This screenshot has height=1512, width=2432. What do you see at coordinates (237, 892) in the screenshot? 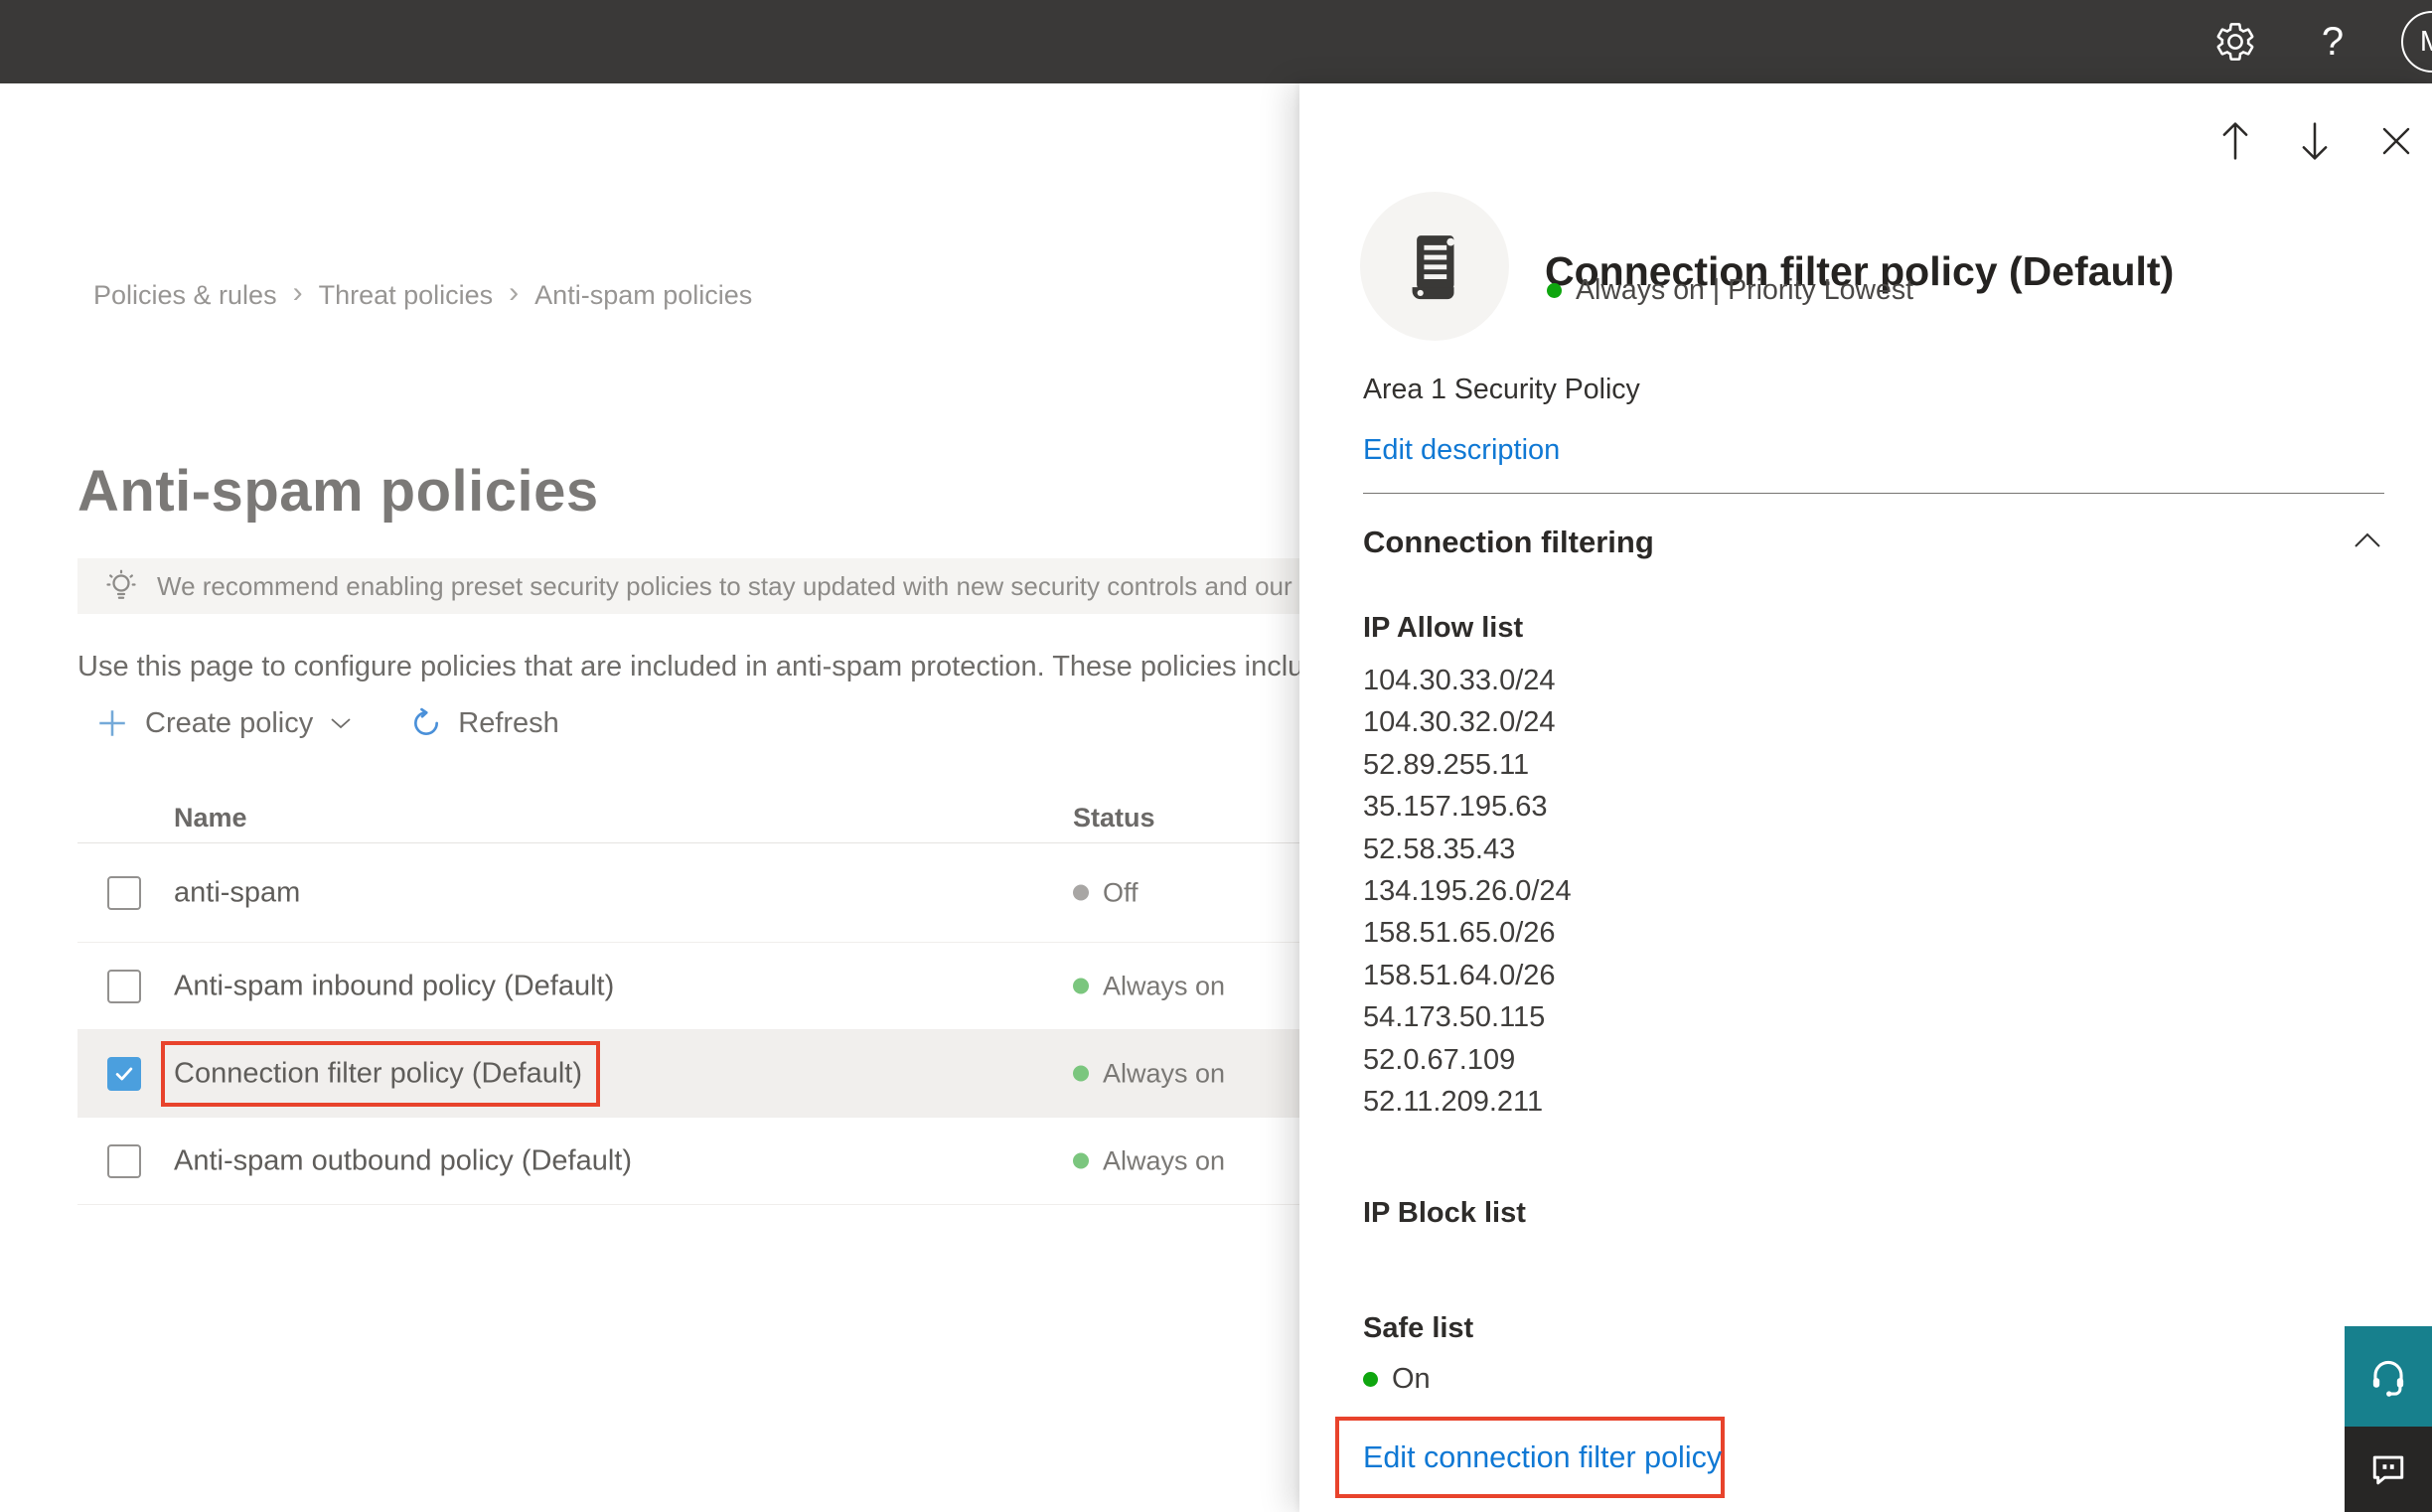
I see `policy-name: anti-spam` at bounding box center [237, 892].